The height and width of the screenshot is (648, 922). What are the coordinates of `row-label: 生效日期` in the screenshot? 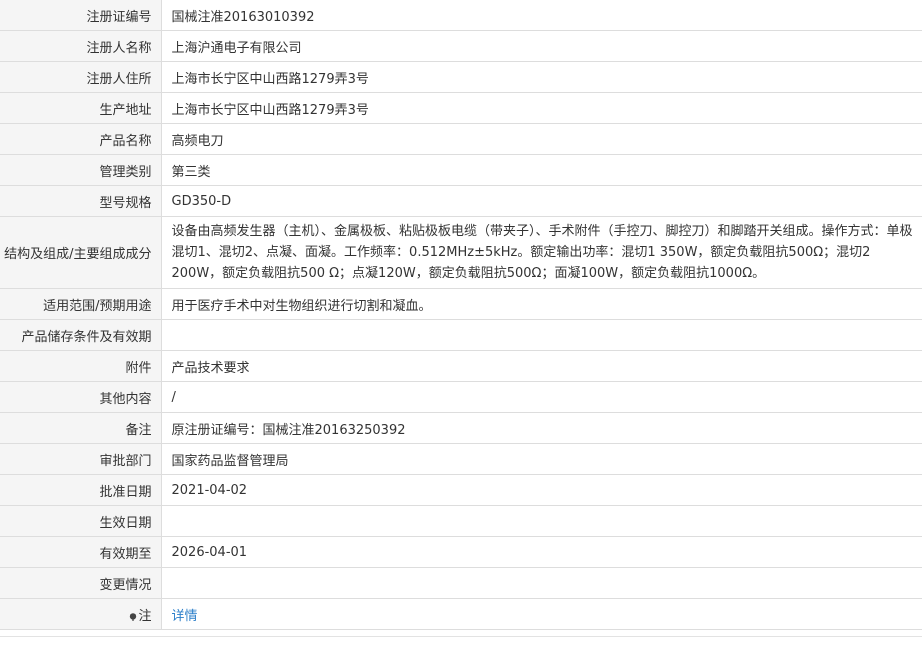 It's located at (81, 521).